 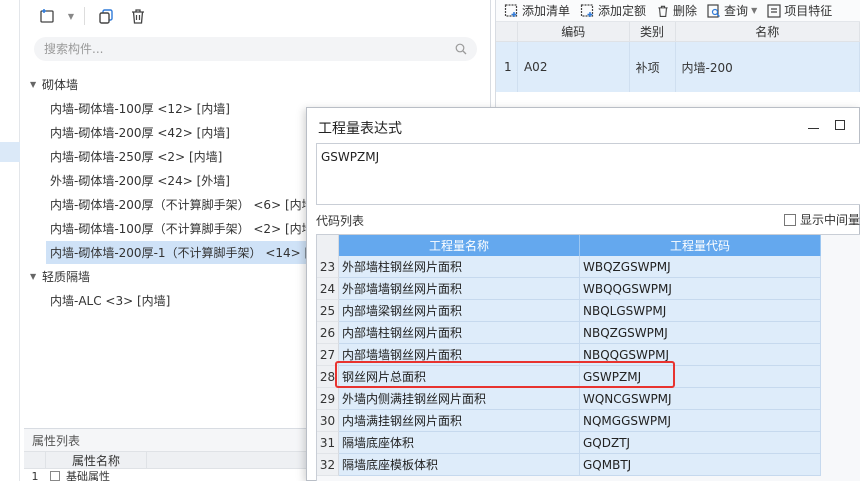 I want to click on quantity-code-cell: GQMBTJ, so click(x=700, y=465).